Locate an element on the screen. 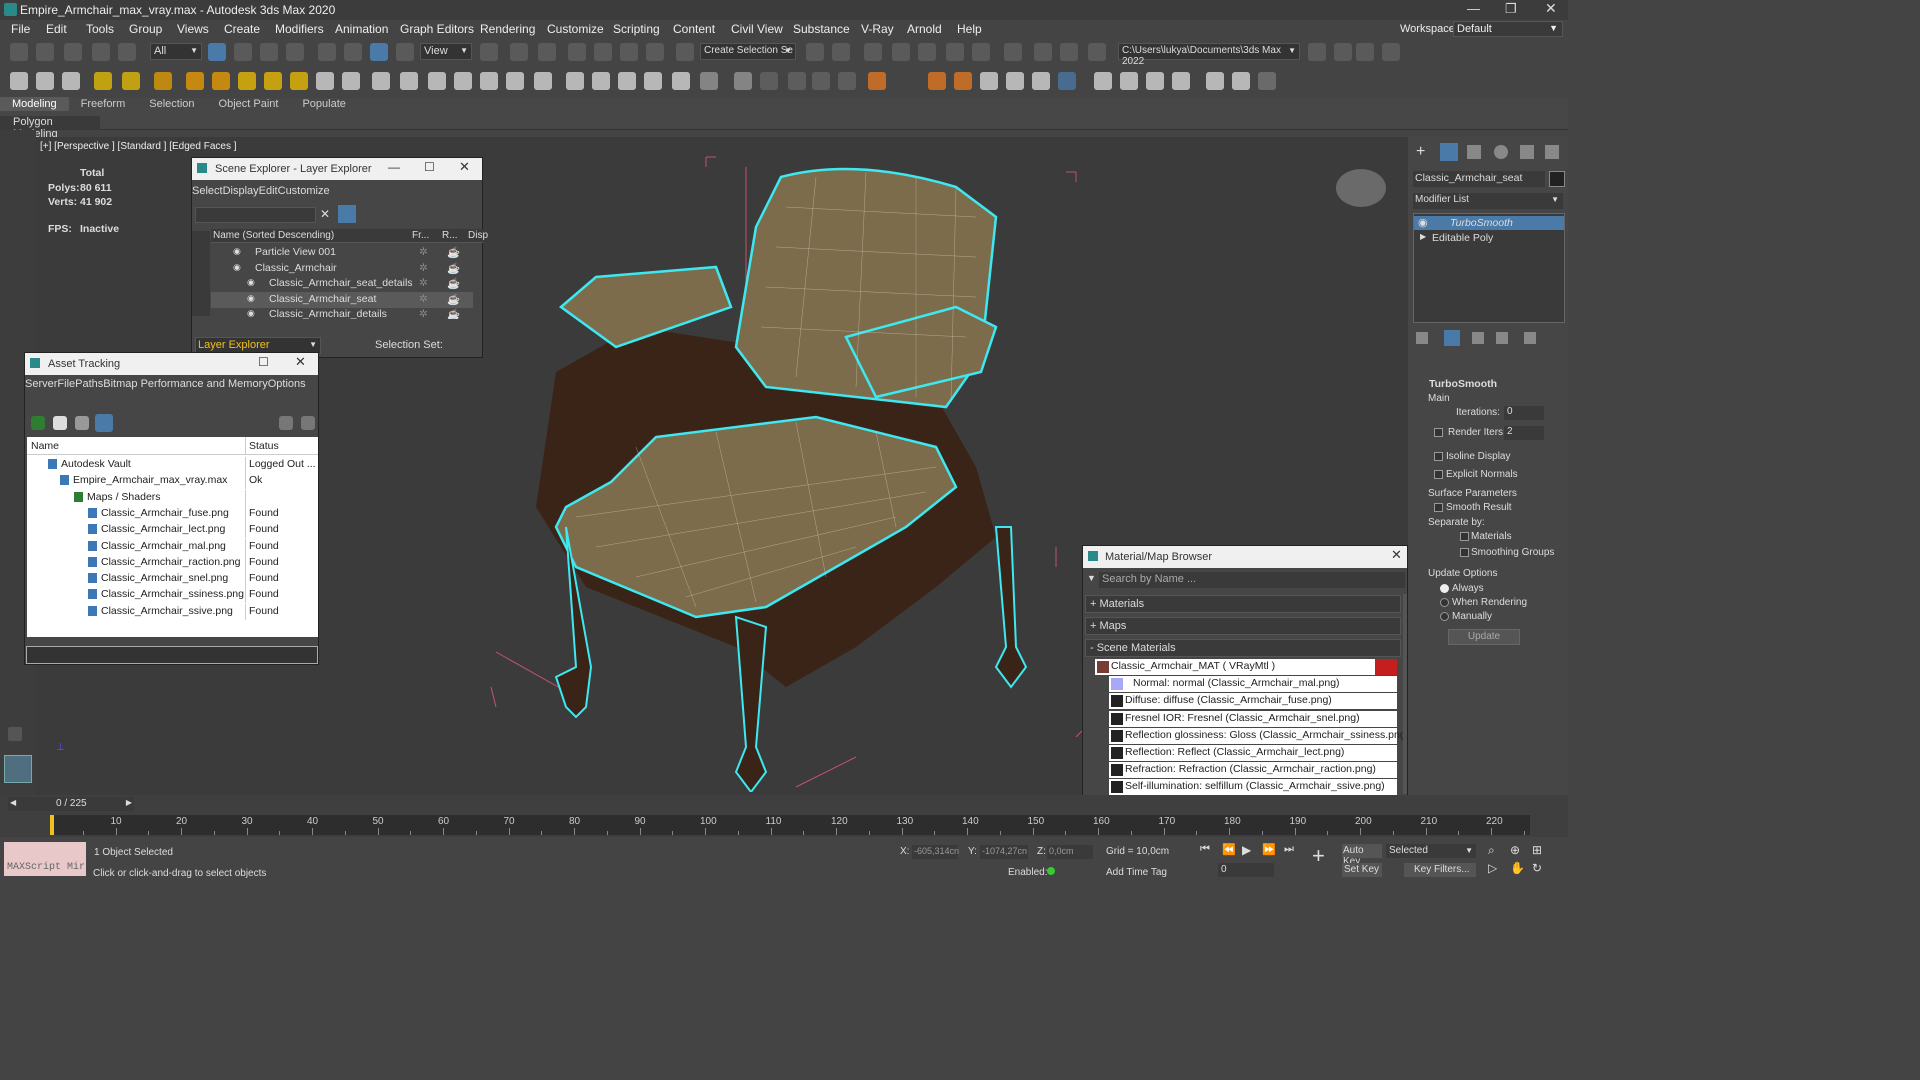  iterations-spinner: 0 is located at coordinates (1524, 413).